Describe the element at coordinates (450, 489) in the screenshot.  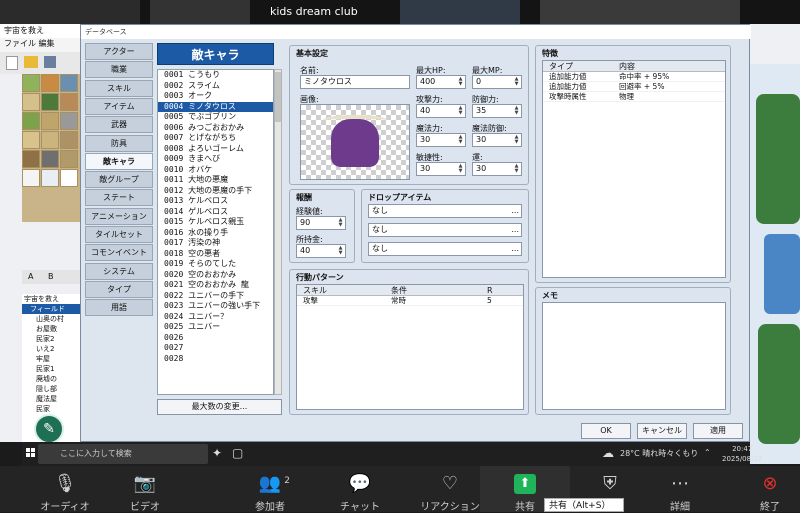
I see `zoom-button-4: ♡ リアクション` at that location.